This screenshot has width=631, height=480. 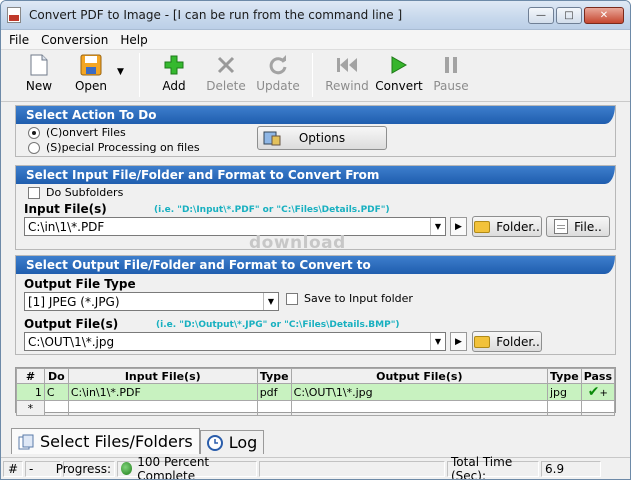 What do you see at coordinates (162, 376) in the screenshot?
I see `grid-header-input: Input File(s)` at bounding box center [162, 376].